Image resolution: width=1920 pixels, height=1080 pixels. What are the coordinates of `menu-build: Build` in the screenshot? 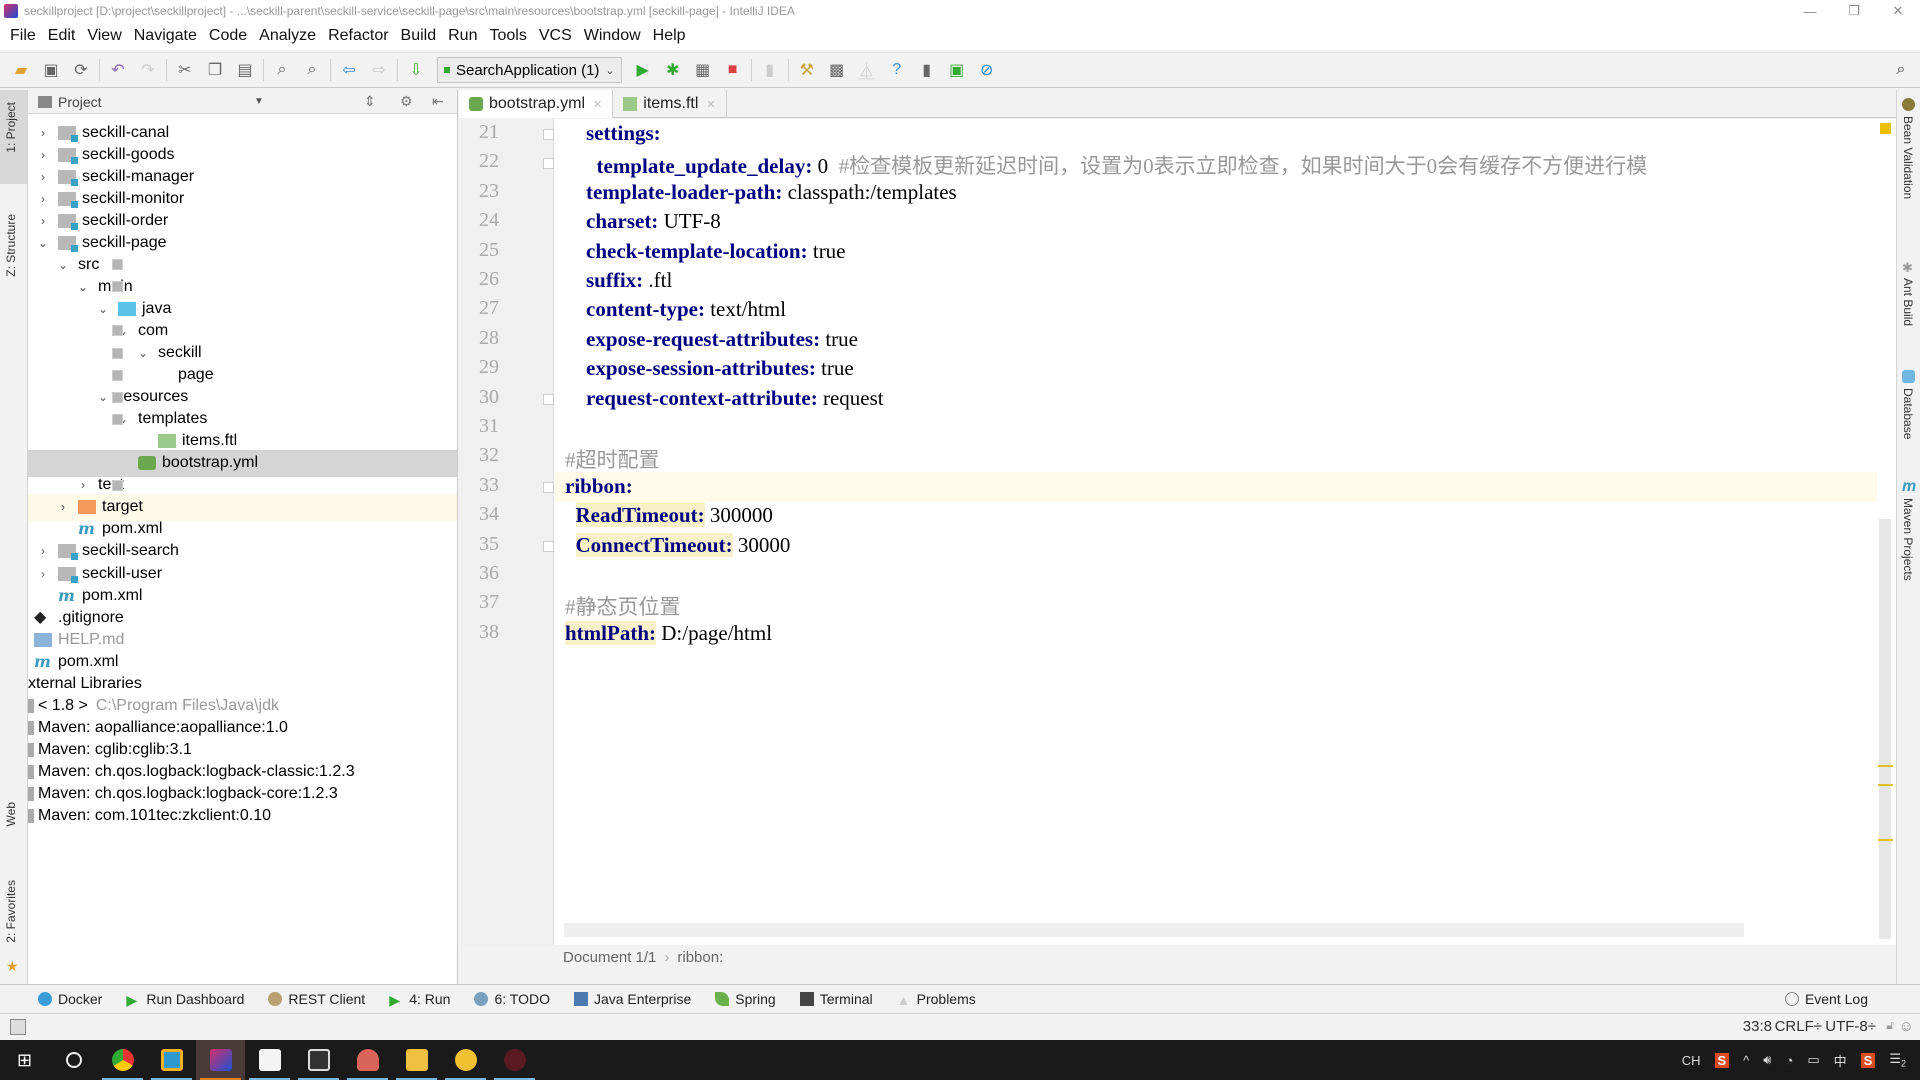 It's located at (419, 36).